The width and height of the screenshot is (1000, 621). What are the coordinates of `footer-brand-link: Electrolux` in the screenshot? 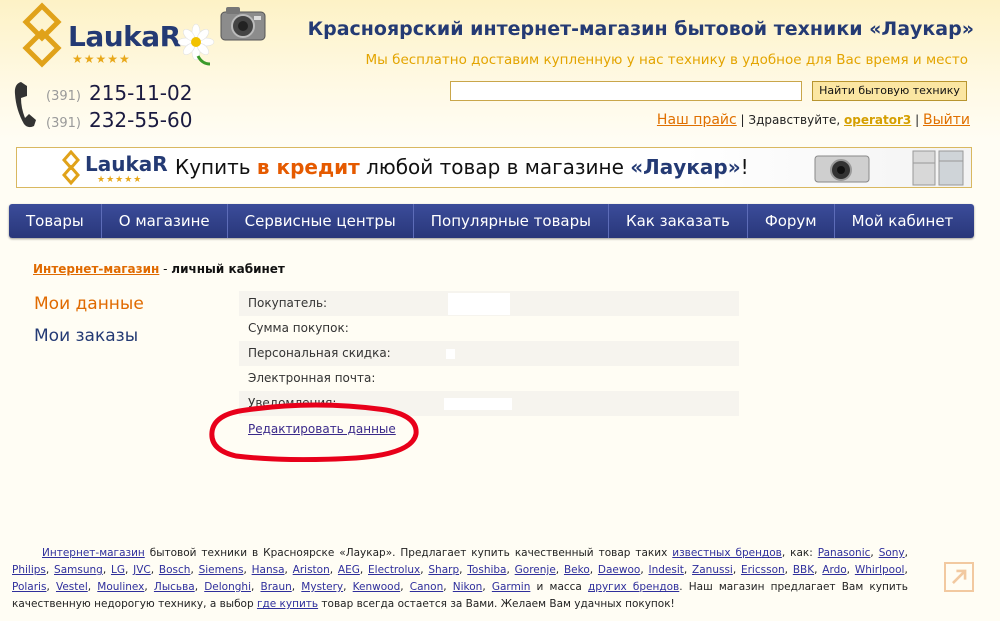 It's located at (394, 570).